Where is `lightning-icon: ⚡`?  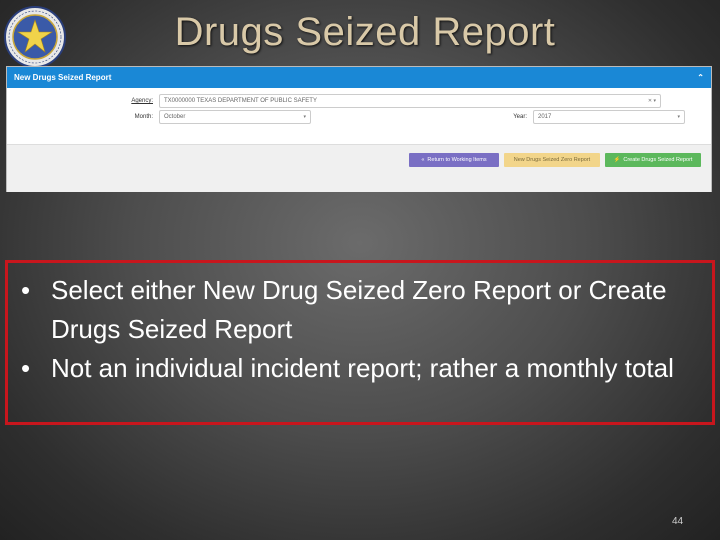 lightning-icon: ⚡ is located at coordinates (617, 160).